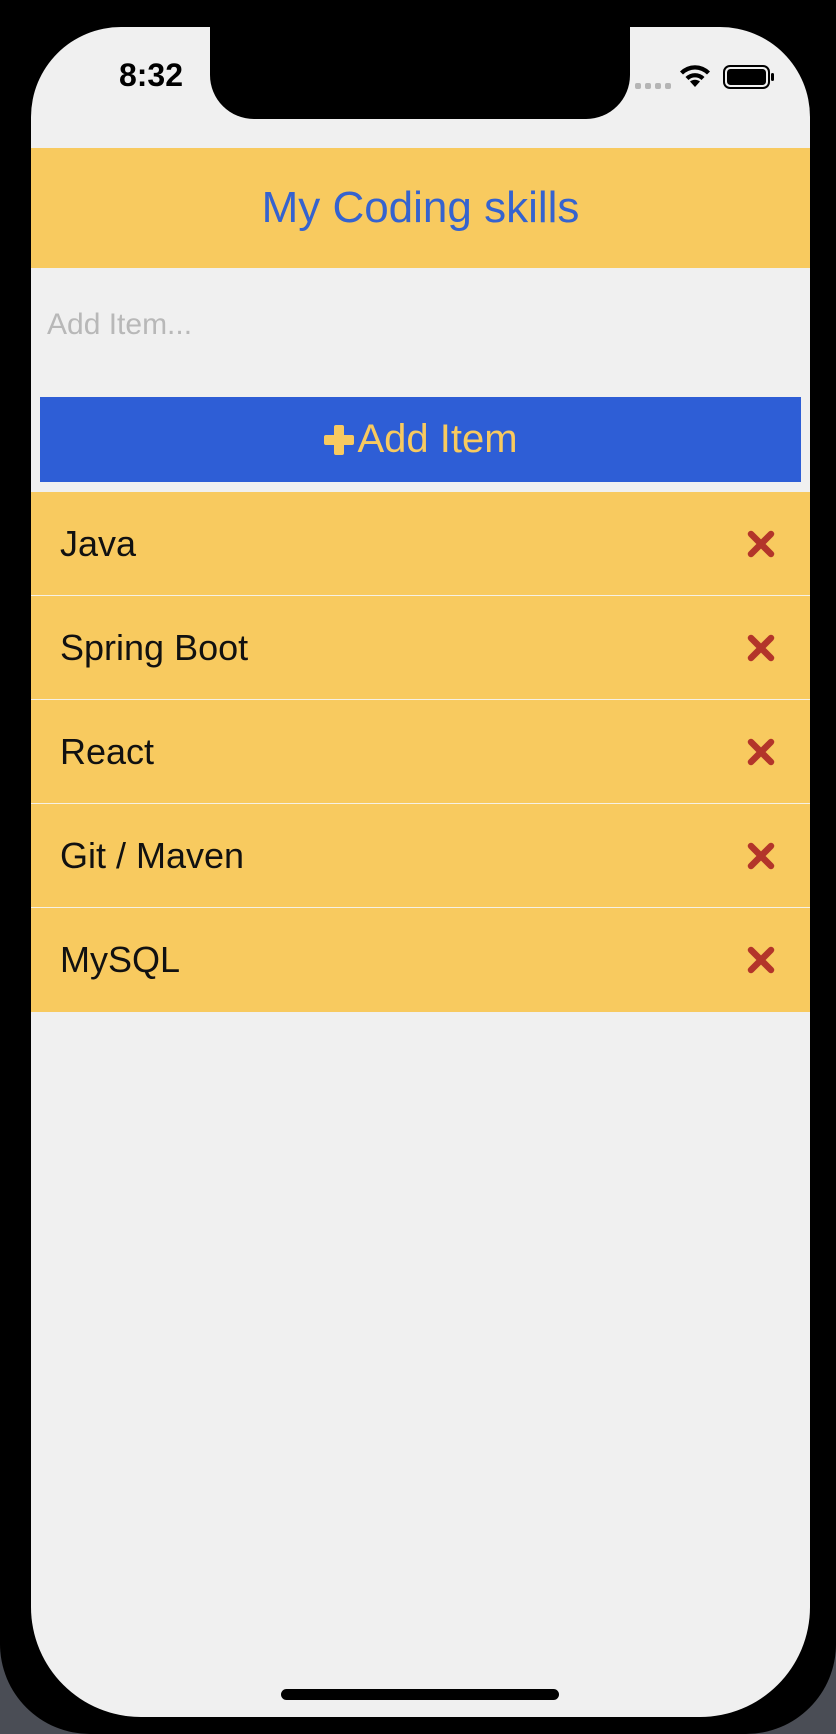  What do you see at coordinates (98, 543) in the screenshot?
I see `list-item-label: Java` at bounding box center [98, 543].